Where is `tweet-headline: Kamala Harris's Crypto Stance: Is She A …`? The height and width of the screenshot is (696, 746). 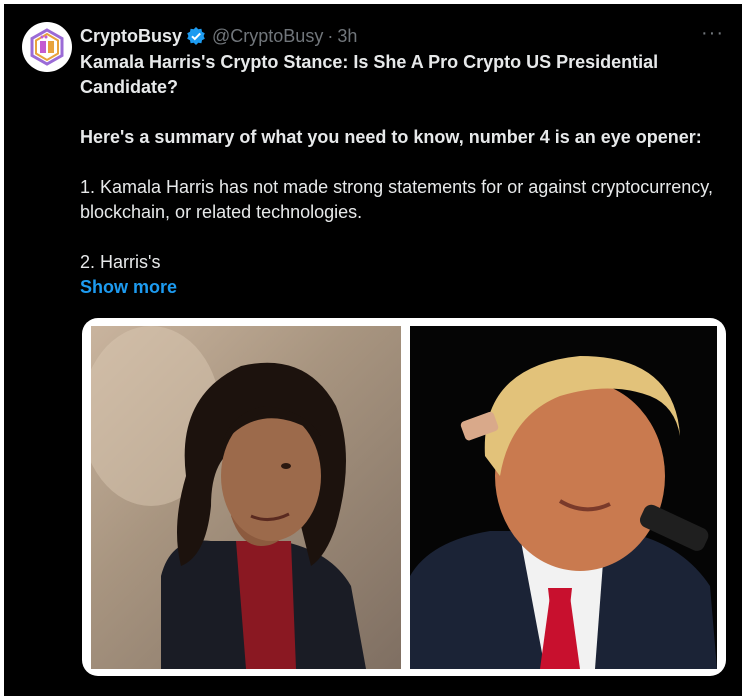
tweet-headline: Kamala Harris's Crypto Stance: Is She A … is located at coordinates (369, 74).